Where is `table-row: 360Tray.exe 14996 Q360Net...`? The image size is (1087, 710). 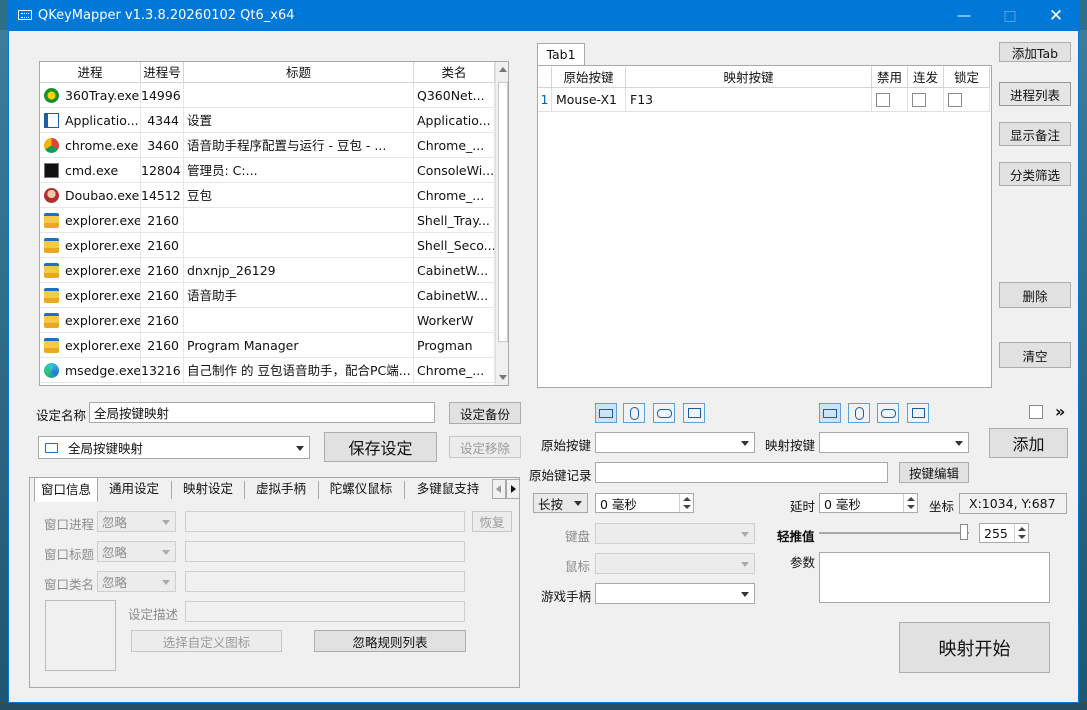 table-row: 360Tray.exe 14996 Q360Net... is located at coordinates (267, 95).